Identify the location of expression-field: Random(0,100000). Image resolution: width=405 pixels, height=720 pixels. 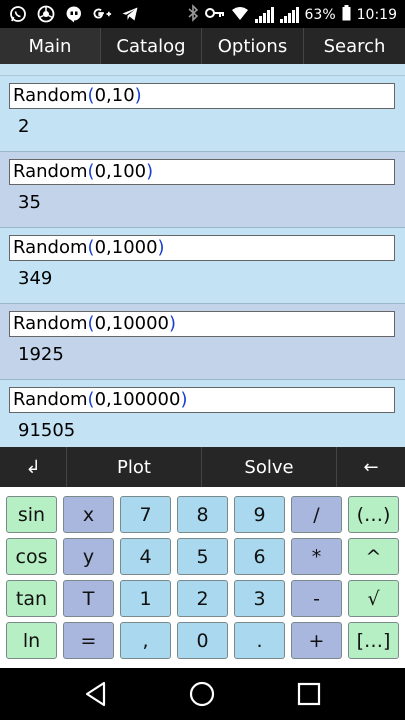
(202, 400).